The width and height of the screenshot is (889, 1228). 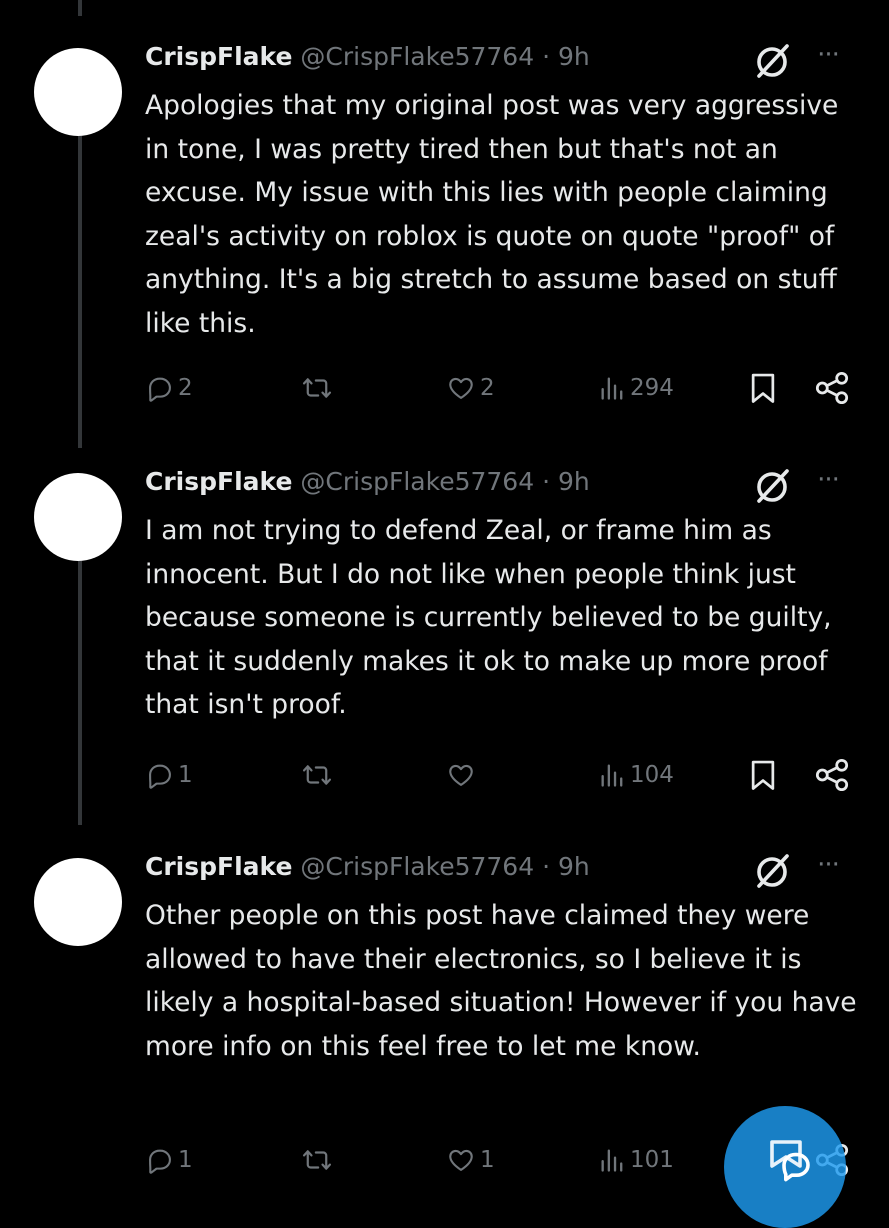 I want to click on view-count: 104, so click(x=652, y=775).